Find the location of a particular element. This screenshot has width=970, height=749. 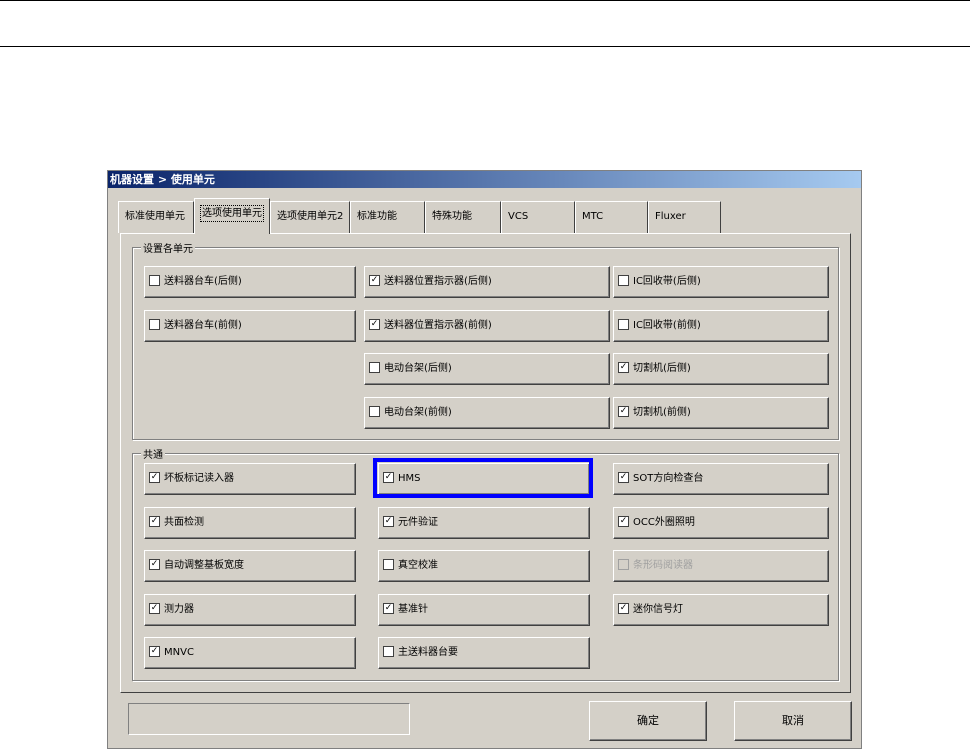

unit-checkbox: 条形码阅读器 is located at coordinates (721, 566).